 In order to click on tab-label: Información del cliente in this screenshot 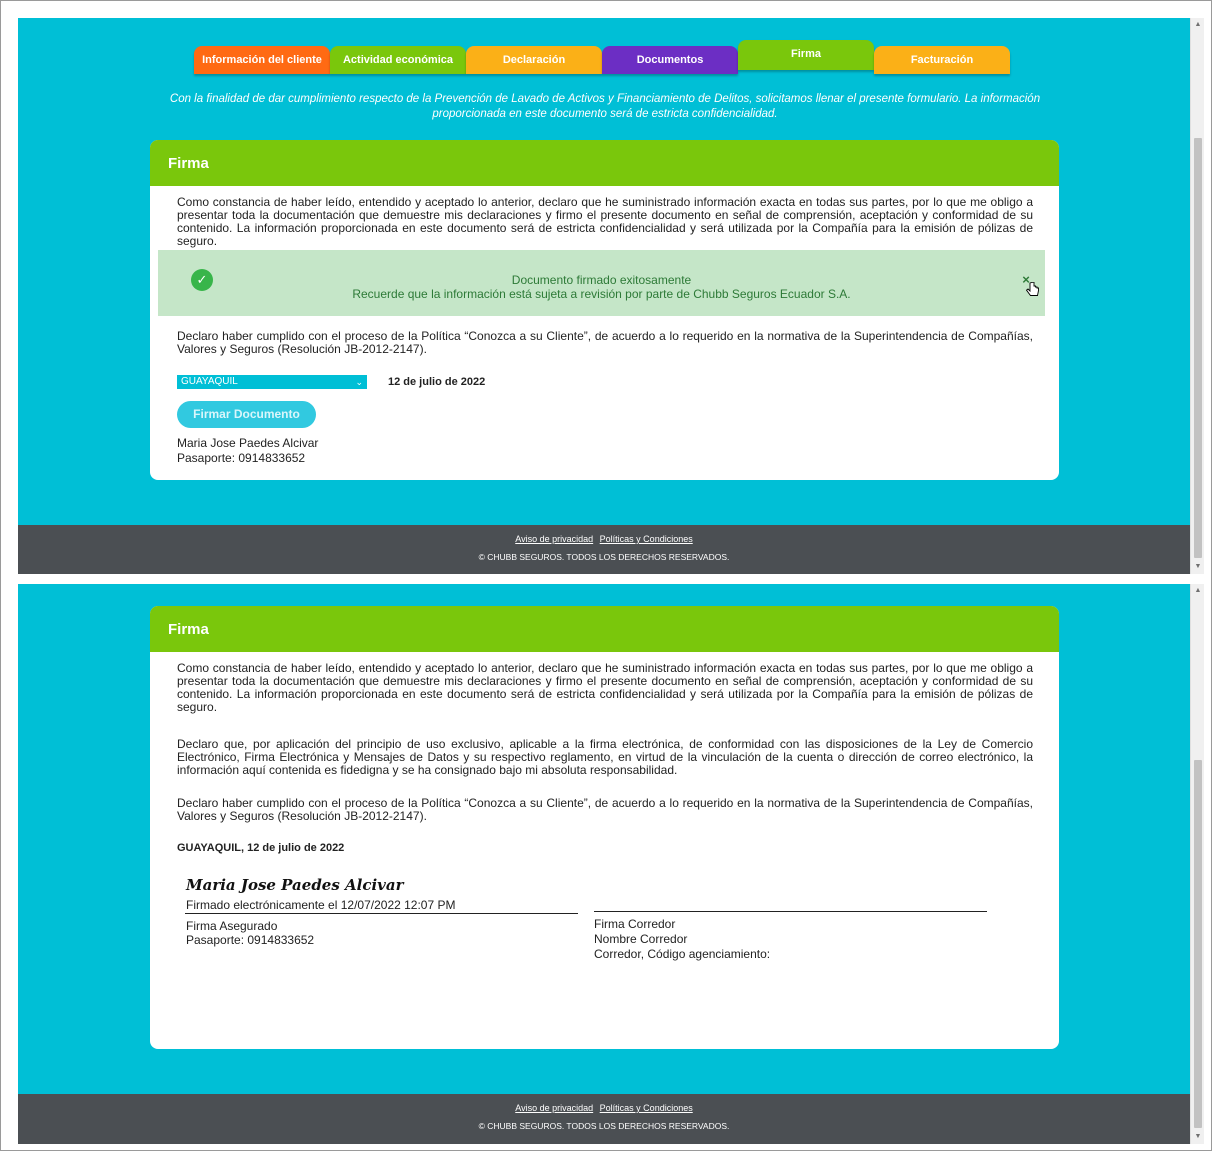, I will do `click(262, 60)`.